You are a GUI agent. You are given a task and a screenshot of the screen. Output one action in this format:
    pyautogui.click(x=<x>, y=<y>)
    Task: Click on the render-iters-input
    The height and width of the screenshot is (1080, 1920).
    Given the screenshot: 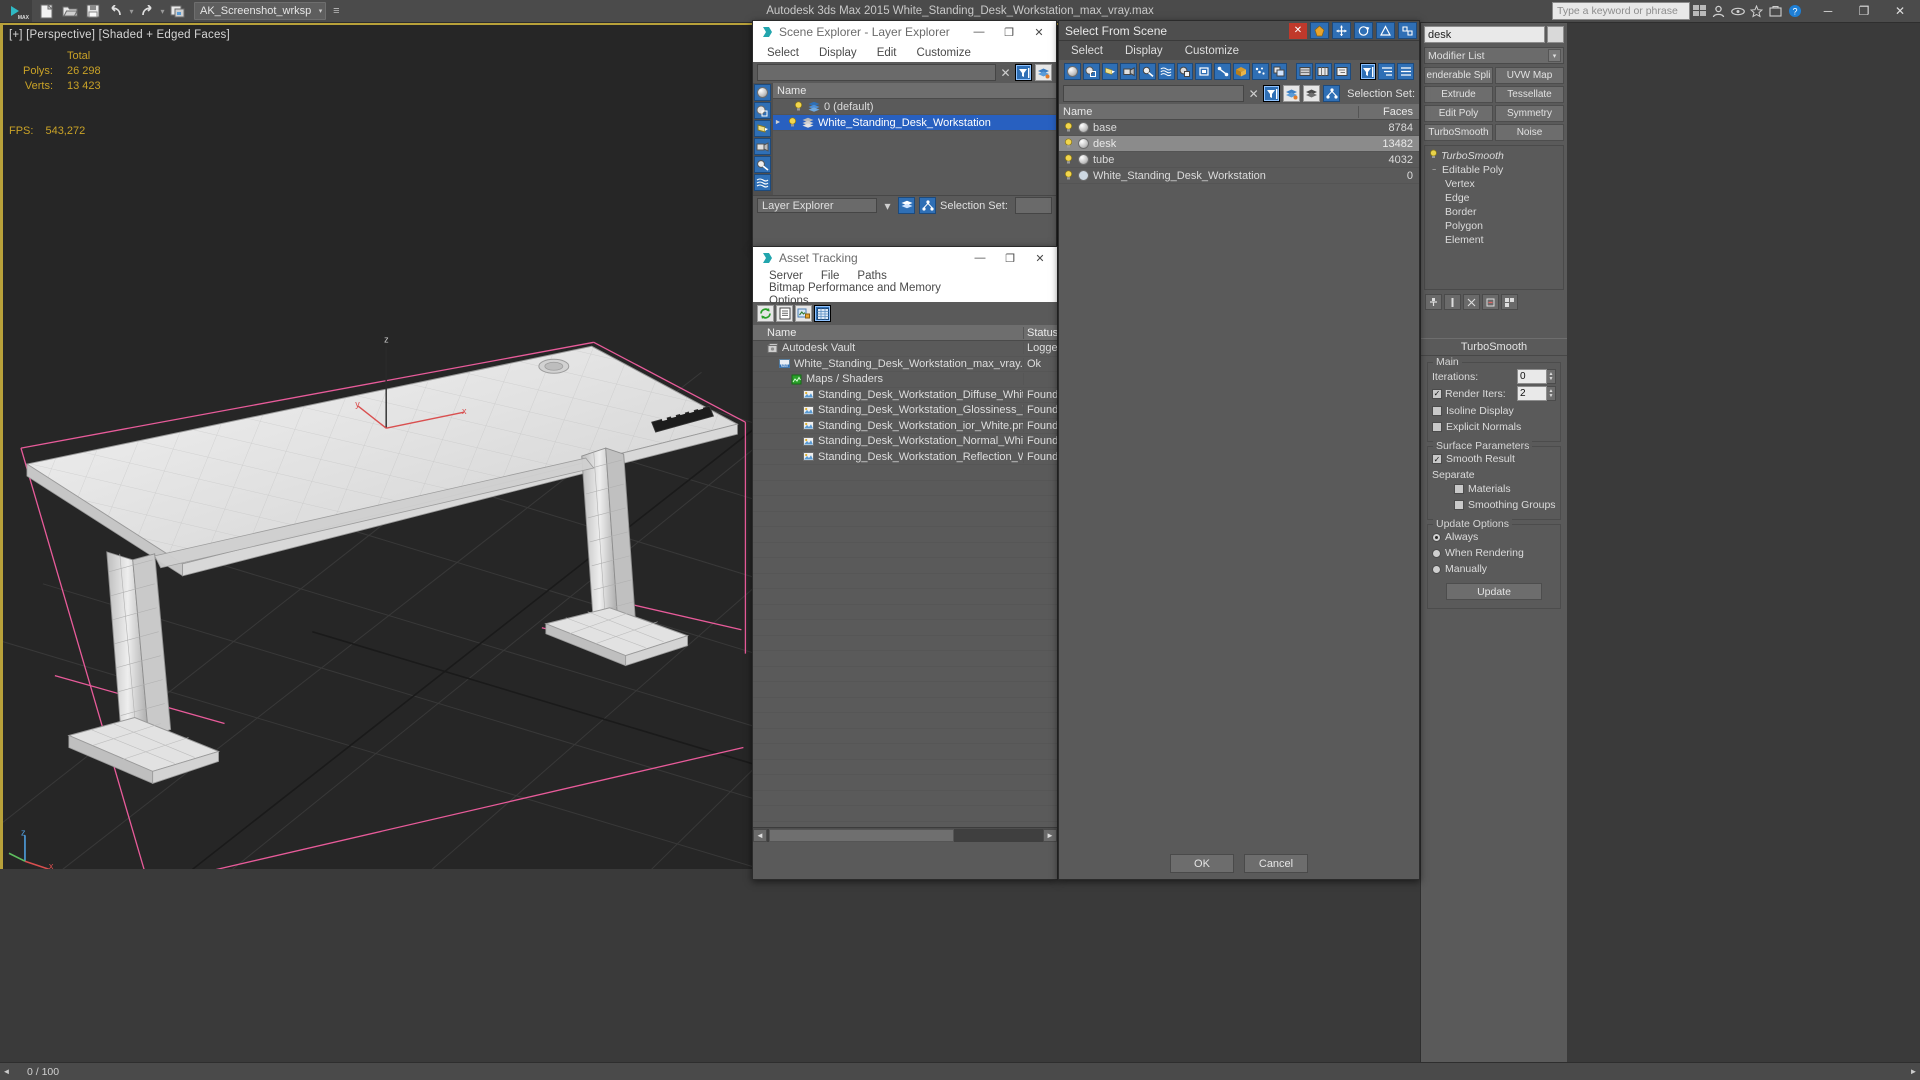 What is the action you would take?
    pyautogui.click(x=1532, y=393)
    